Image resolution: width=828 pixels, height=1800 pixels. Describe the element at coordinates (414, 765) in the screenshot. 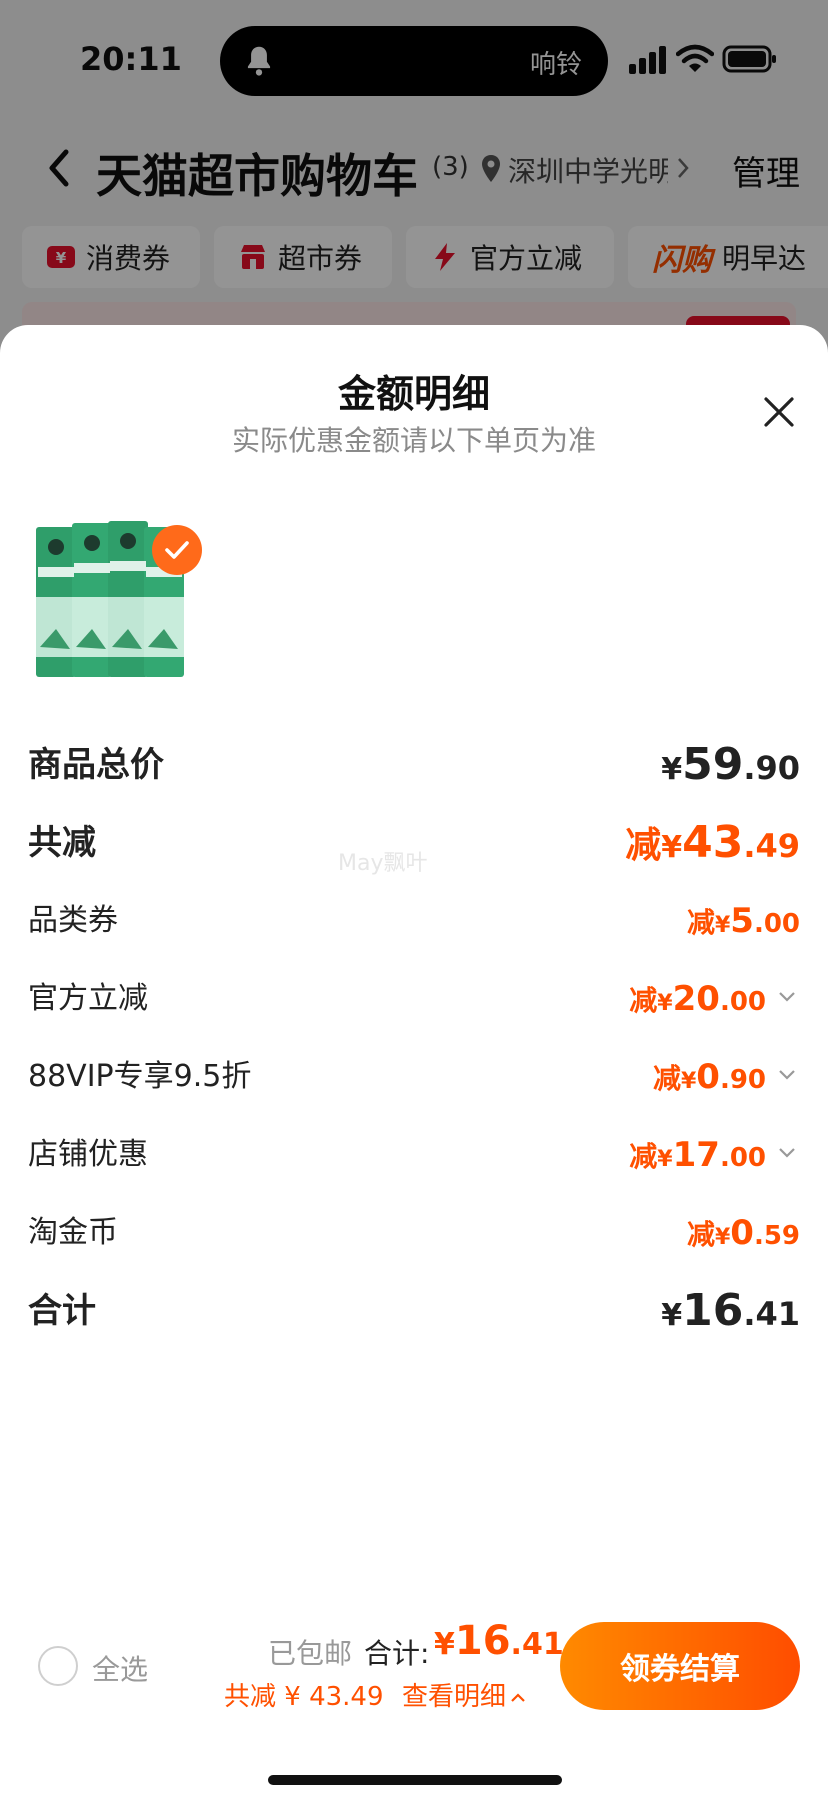

I see `row-subtotal: 商品总价 ¥59.90` at that location.